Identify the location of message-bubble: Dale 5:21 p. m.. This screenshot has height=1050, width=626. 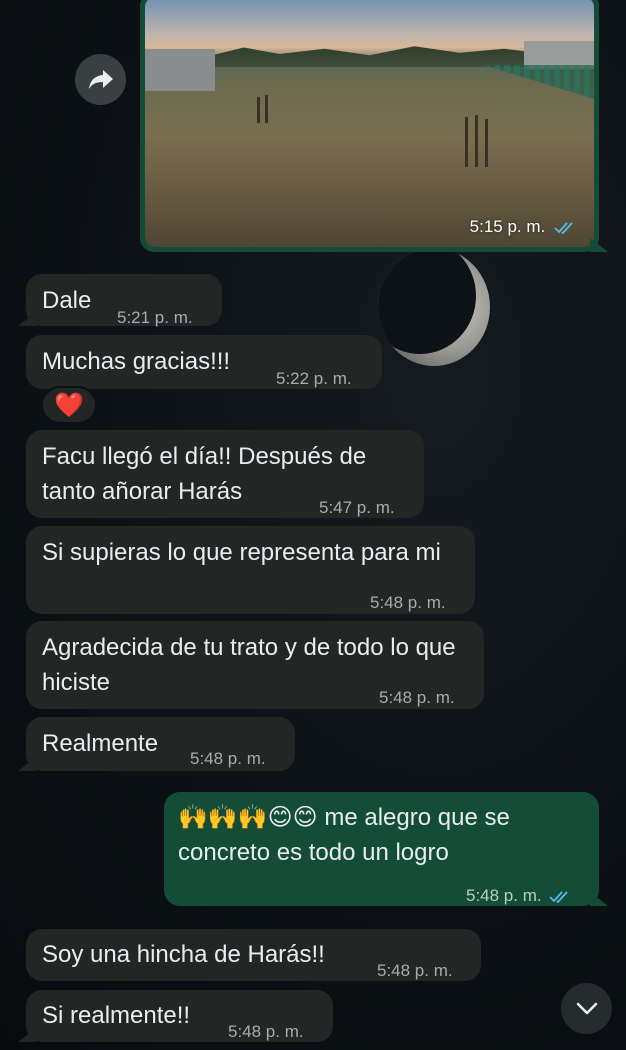
(120, 300).